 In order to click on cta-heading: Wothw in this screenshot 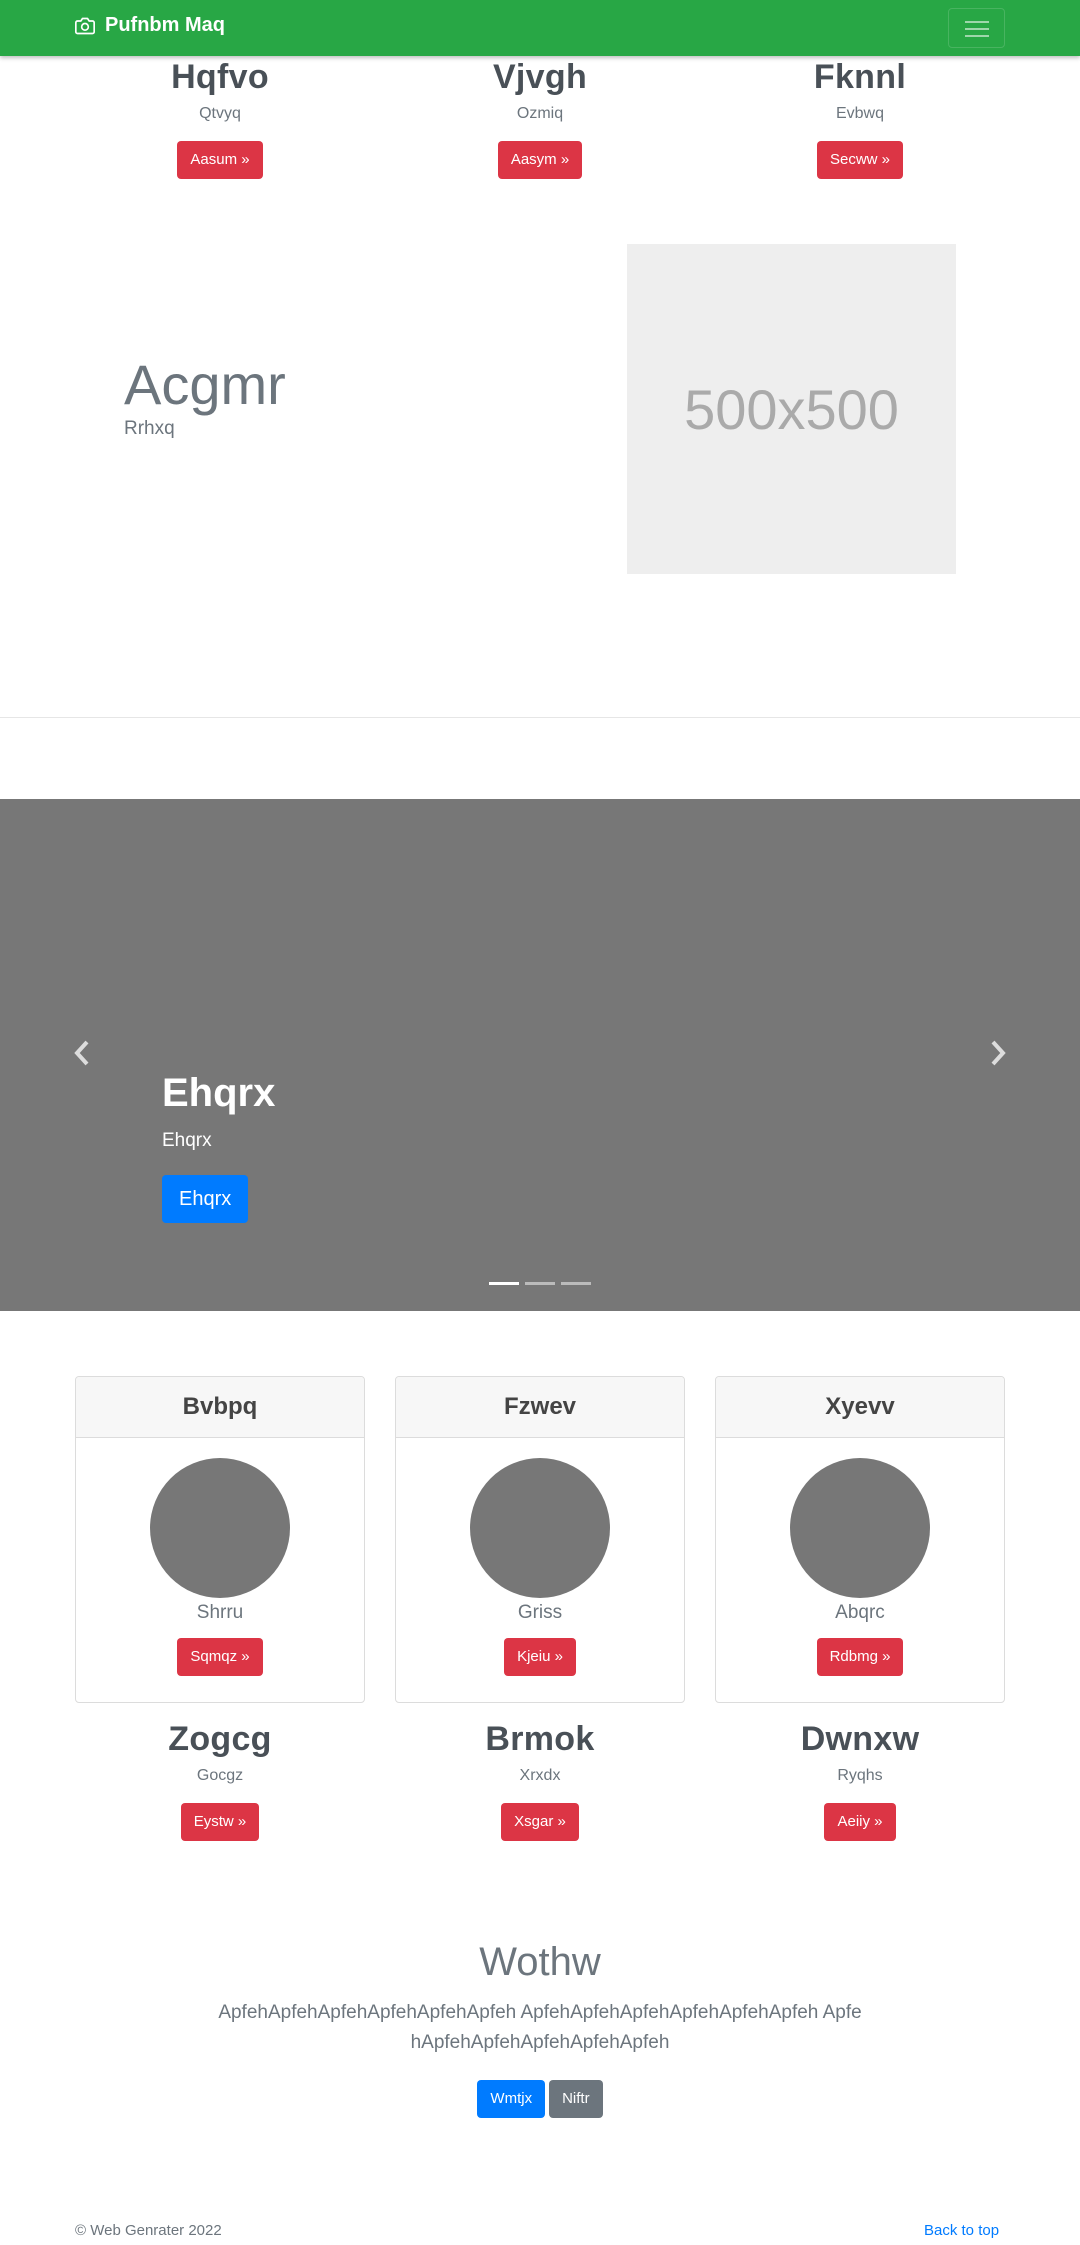, I will do `click(540, 1962)`.